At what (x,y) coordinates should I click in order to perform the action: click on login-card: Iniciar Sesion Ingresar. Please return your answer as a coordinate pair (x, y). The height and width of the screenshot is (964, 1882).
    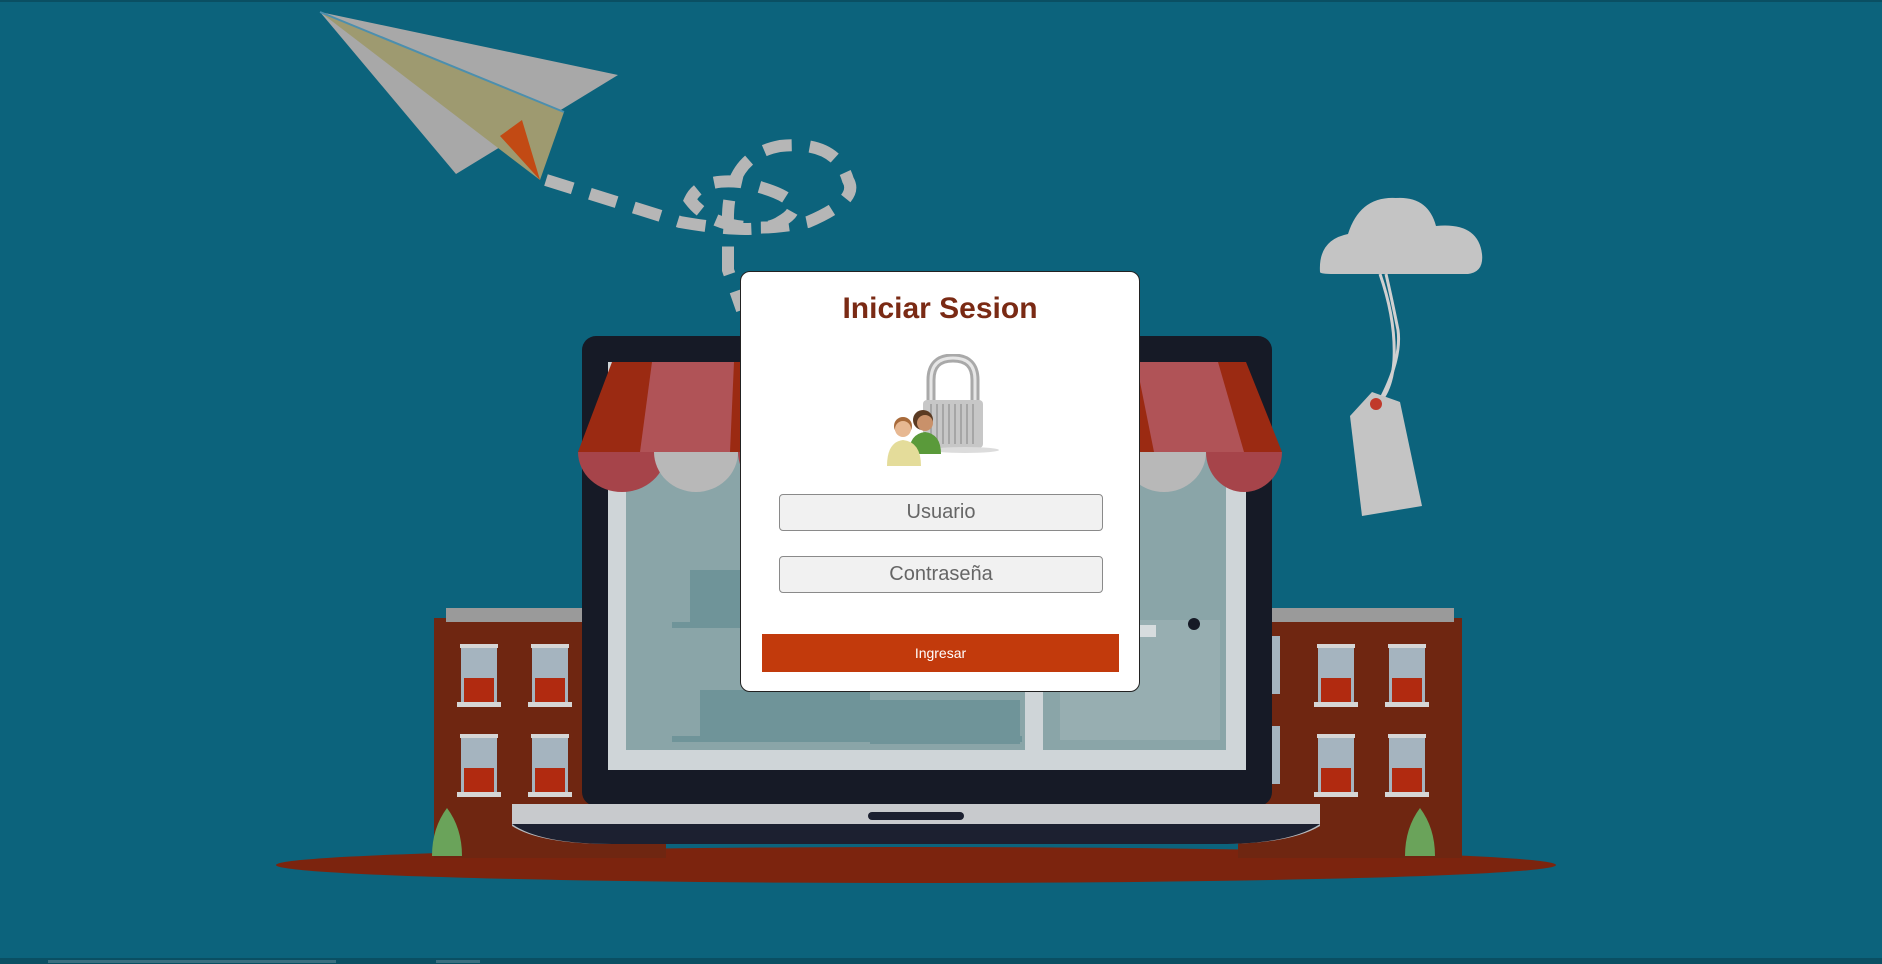
    Looking at the image, I should click on (940, 481).